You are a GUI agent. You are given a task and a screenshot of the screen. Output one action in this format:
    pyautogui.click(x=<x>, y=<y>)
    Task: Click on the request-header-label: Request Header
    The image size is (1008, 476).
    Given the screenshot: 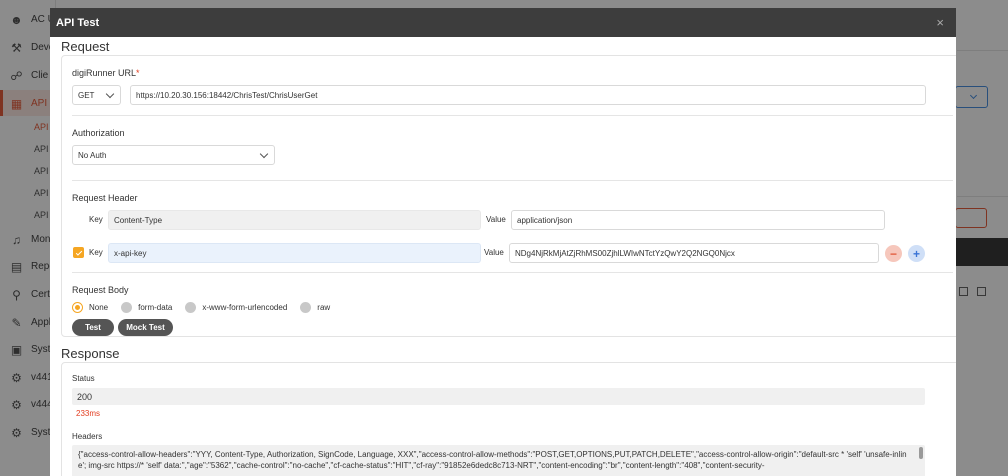 What is the action you would take?
    pyautogui.click(x=105, y=198)
    